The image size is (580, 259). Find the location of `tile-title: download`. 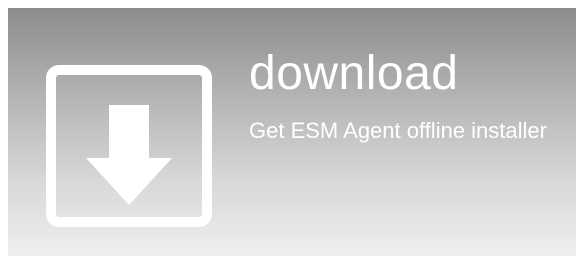

tile-title: download is located at coordinates (354, 73).